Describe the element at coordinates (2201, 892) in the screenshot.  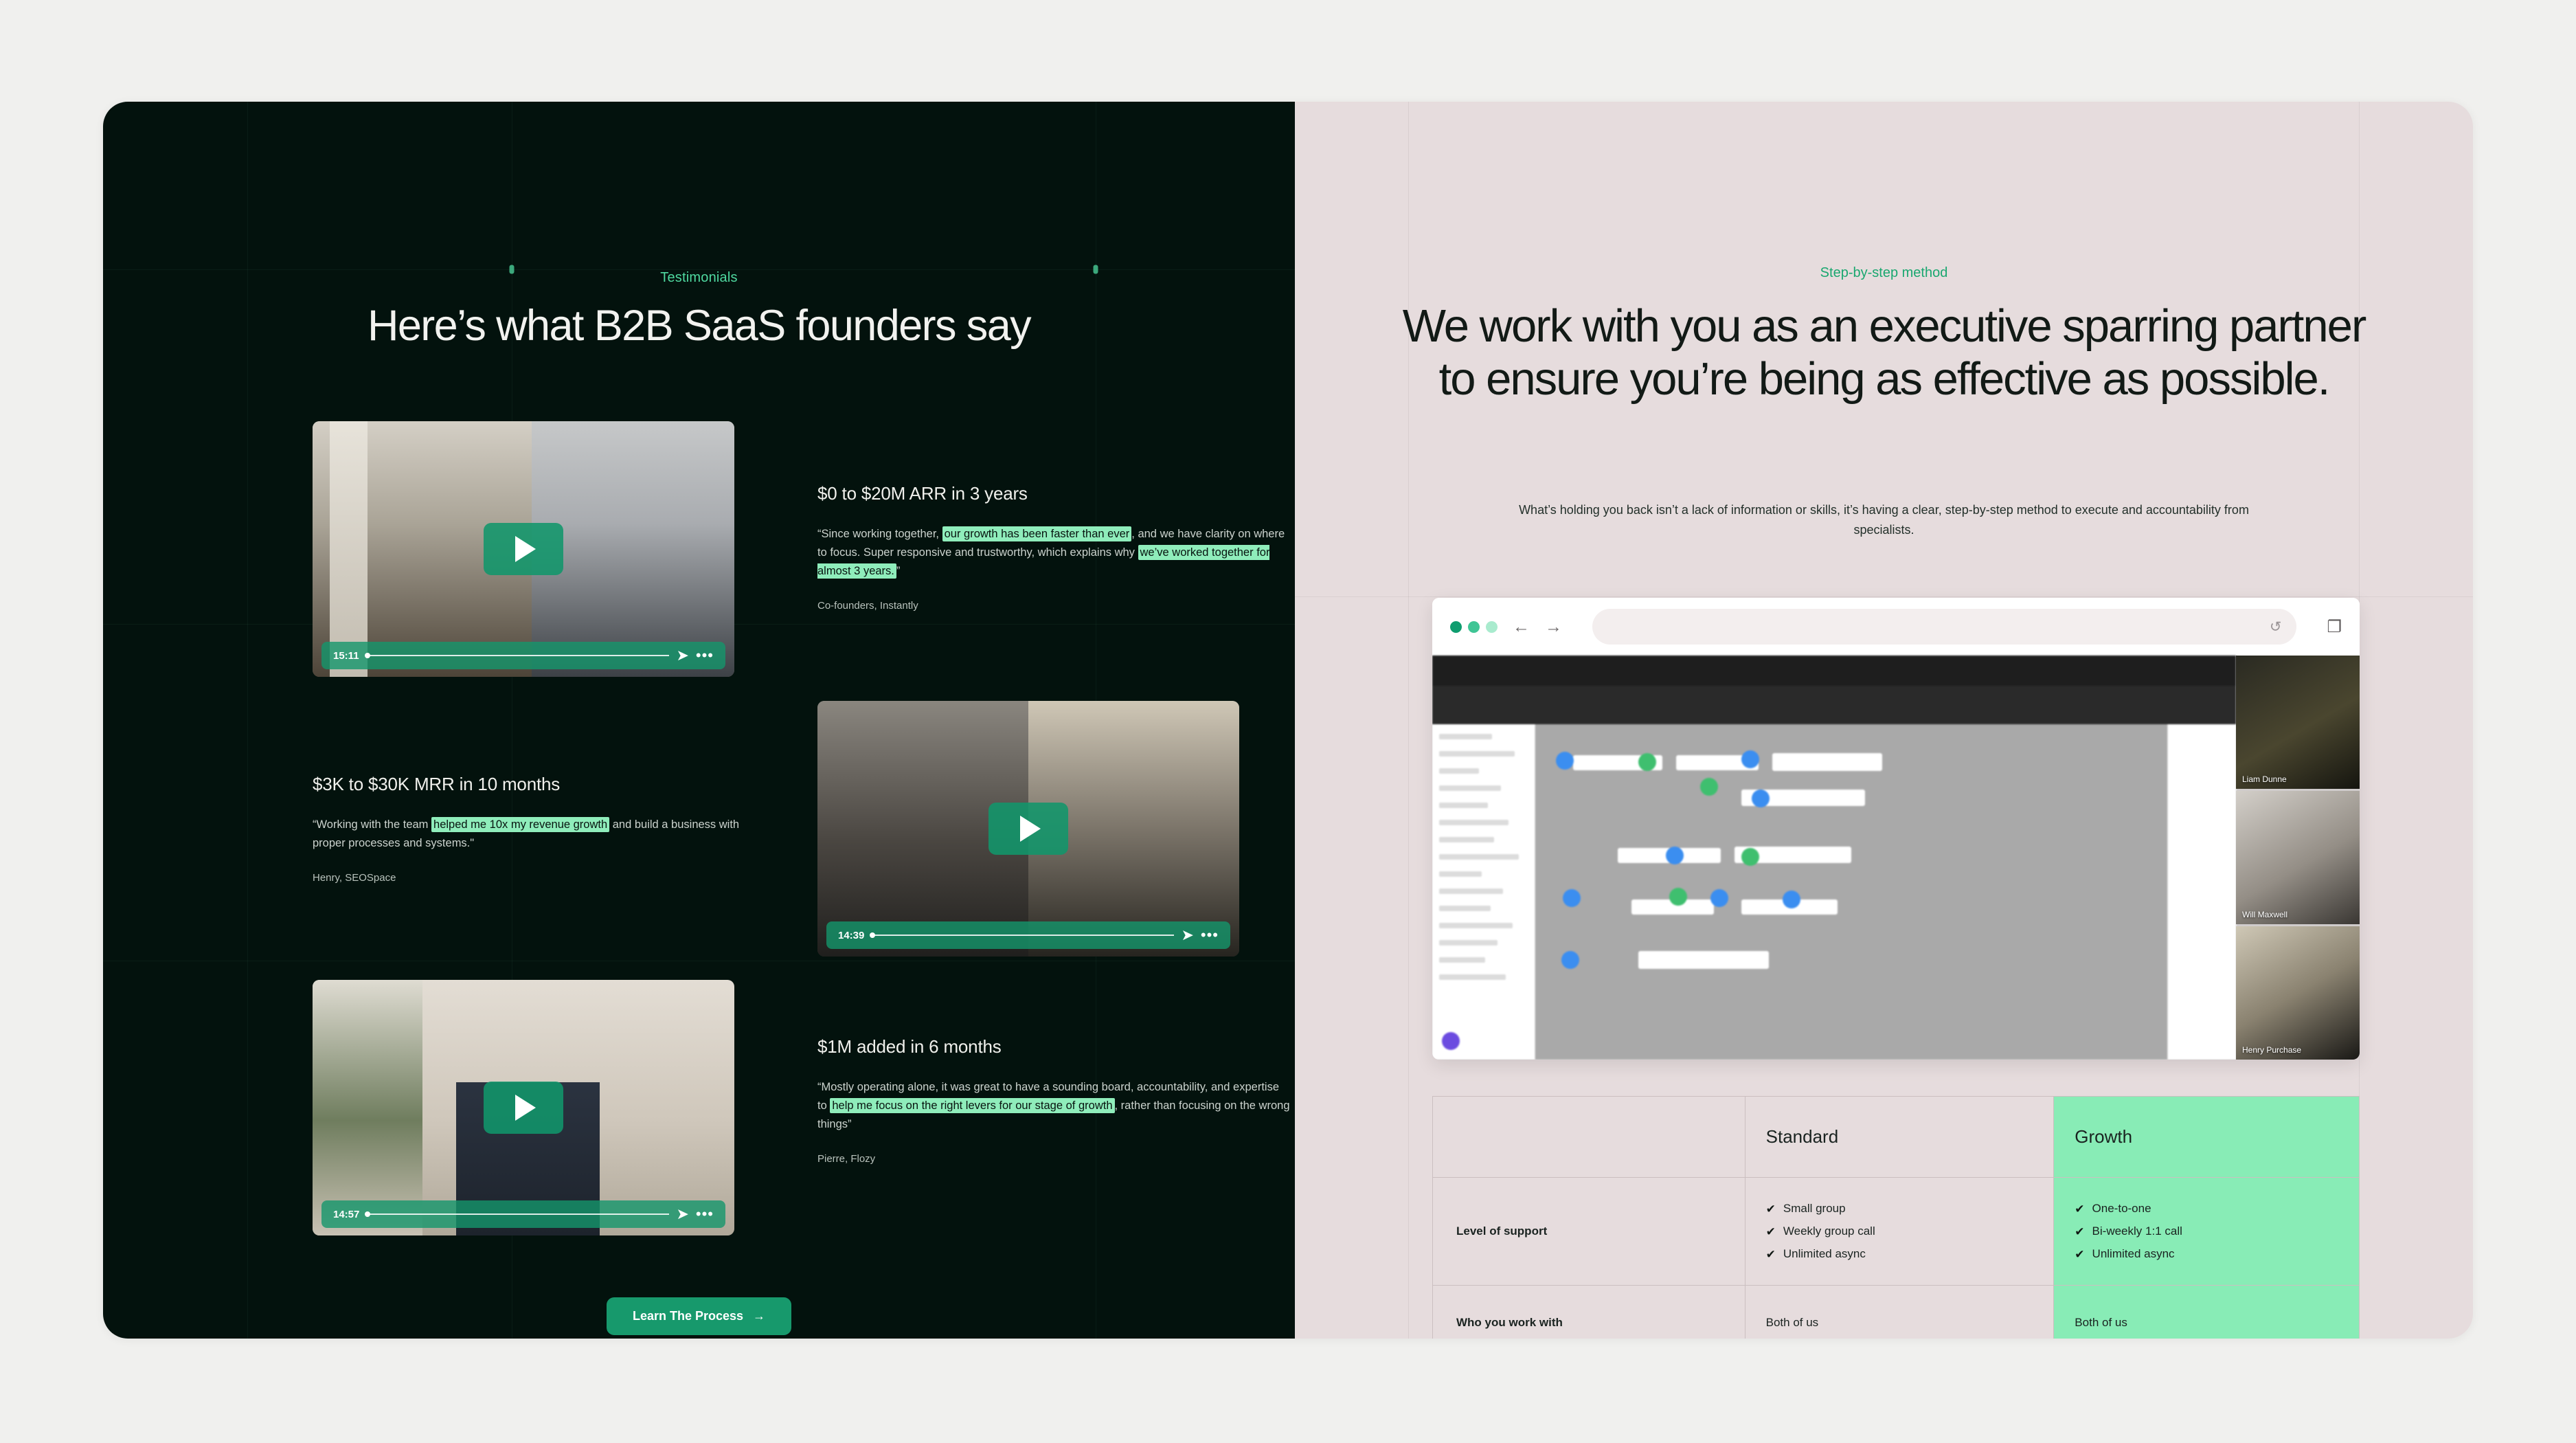
I see `share-right-rail` at that location.